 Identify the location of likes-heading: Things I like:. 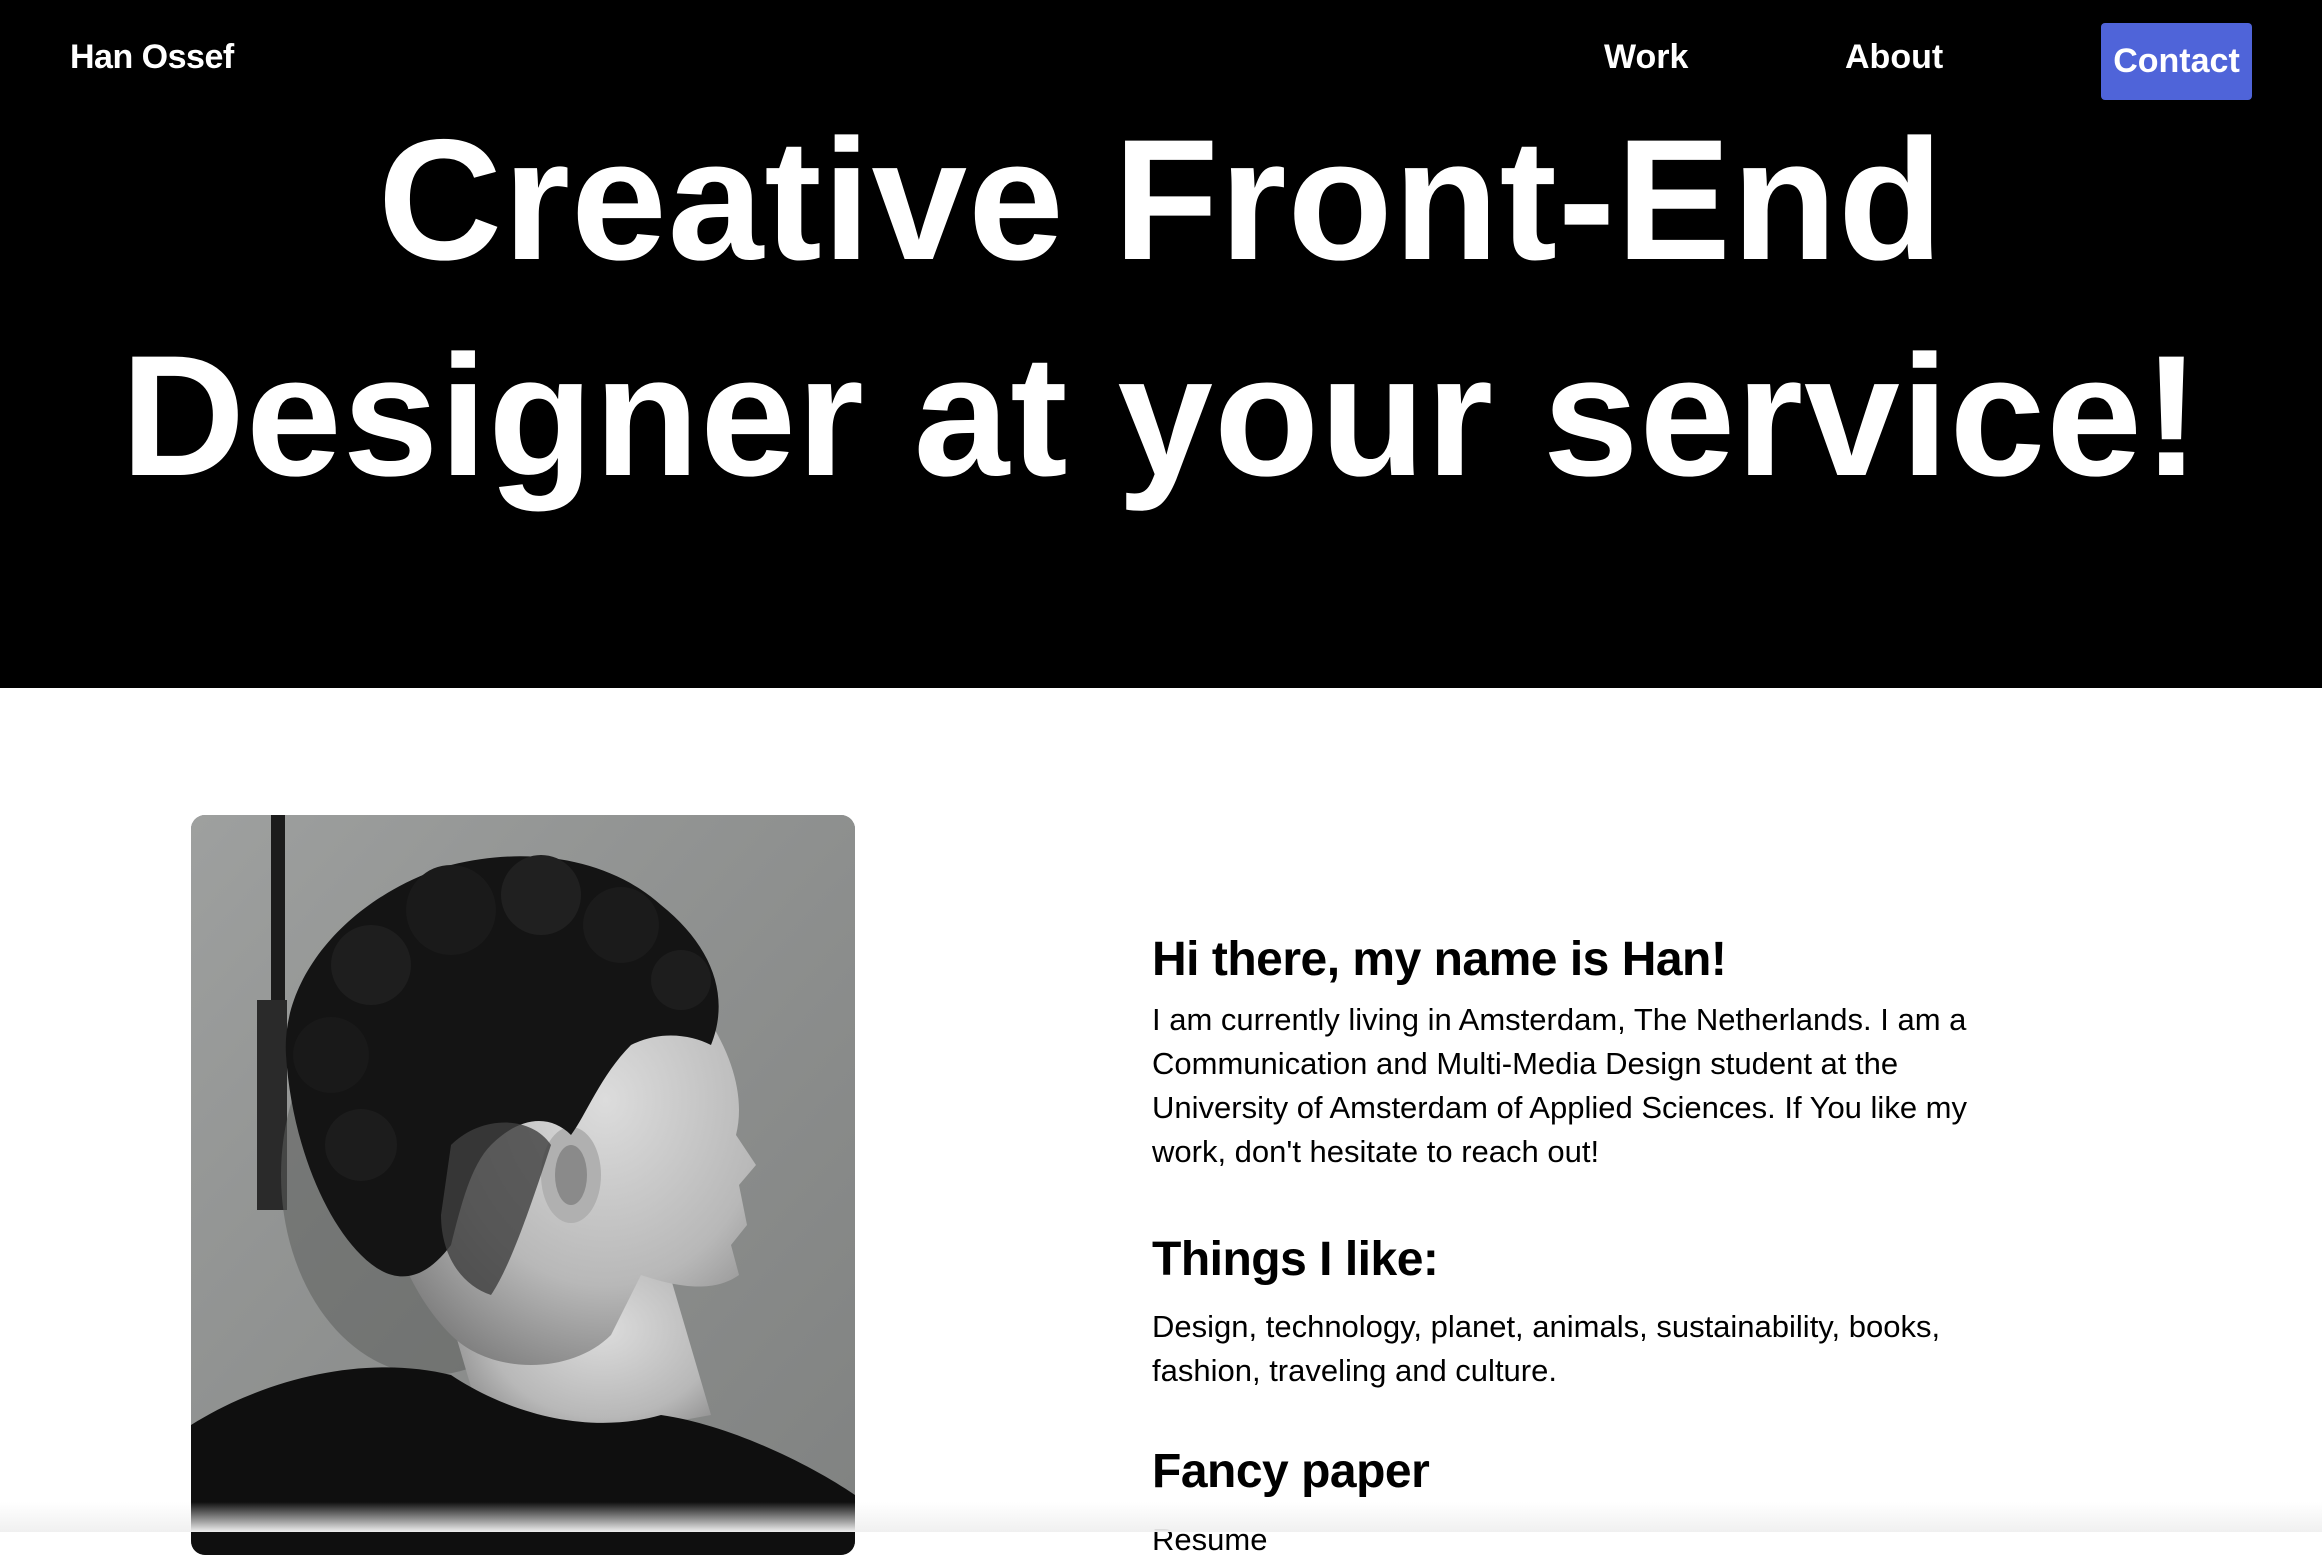
(1295, 1259).